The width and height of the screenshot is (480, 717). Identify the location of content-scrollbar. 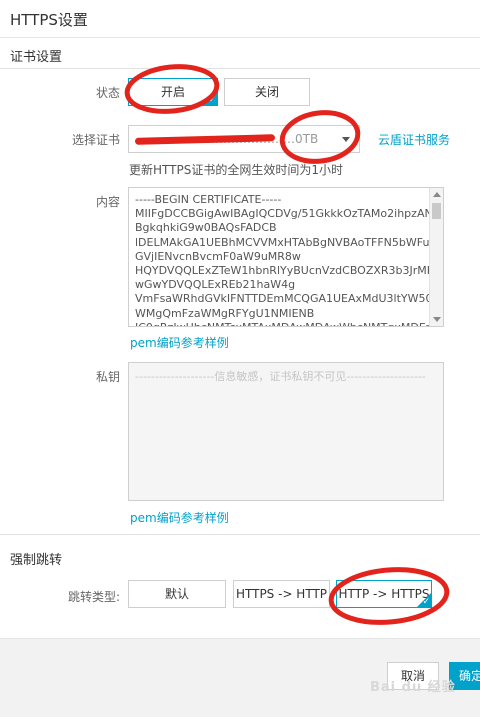
(436, 257).